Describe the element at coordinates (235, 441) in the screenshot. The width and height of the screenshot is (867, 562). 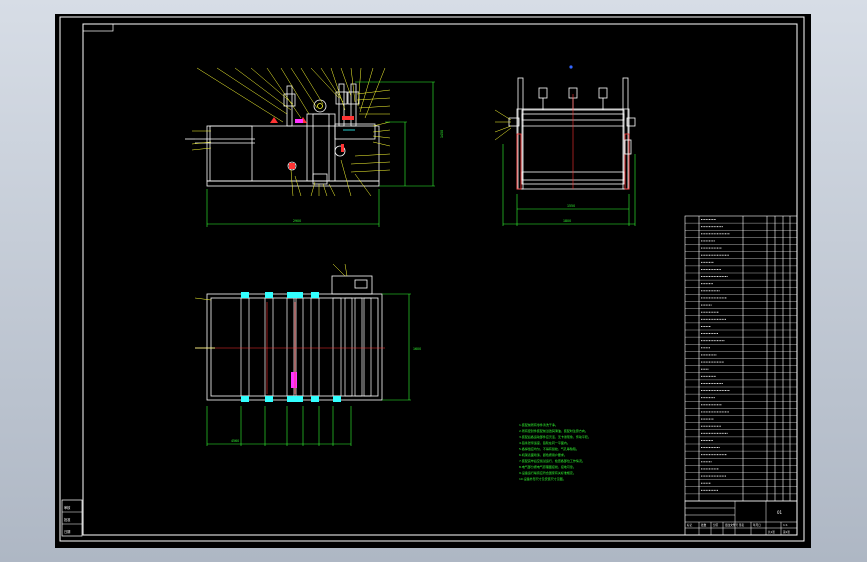
I see `top-length-dimension: 4560` at that location.